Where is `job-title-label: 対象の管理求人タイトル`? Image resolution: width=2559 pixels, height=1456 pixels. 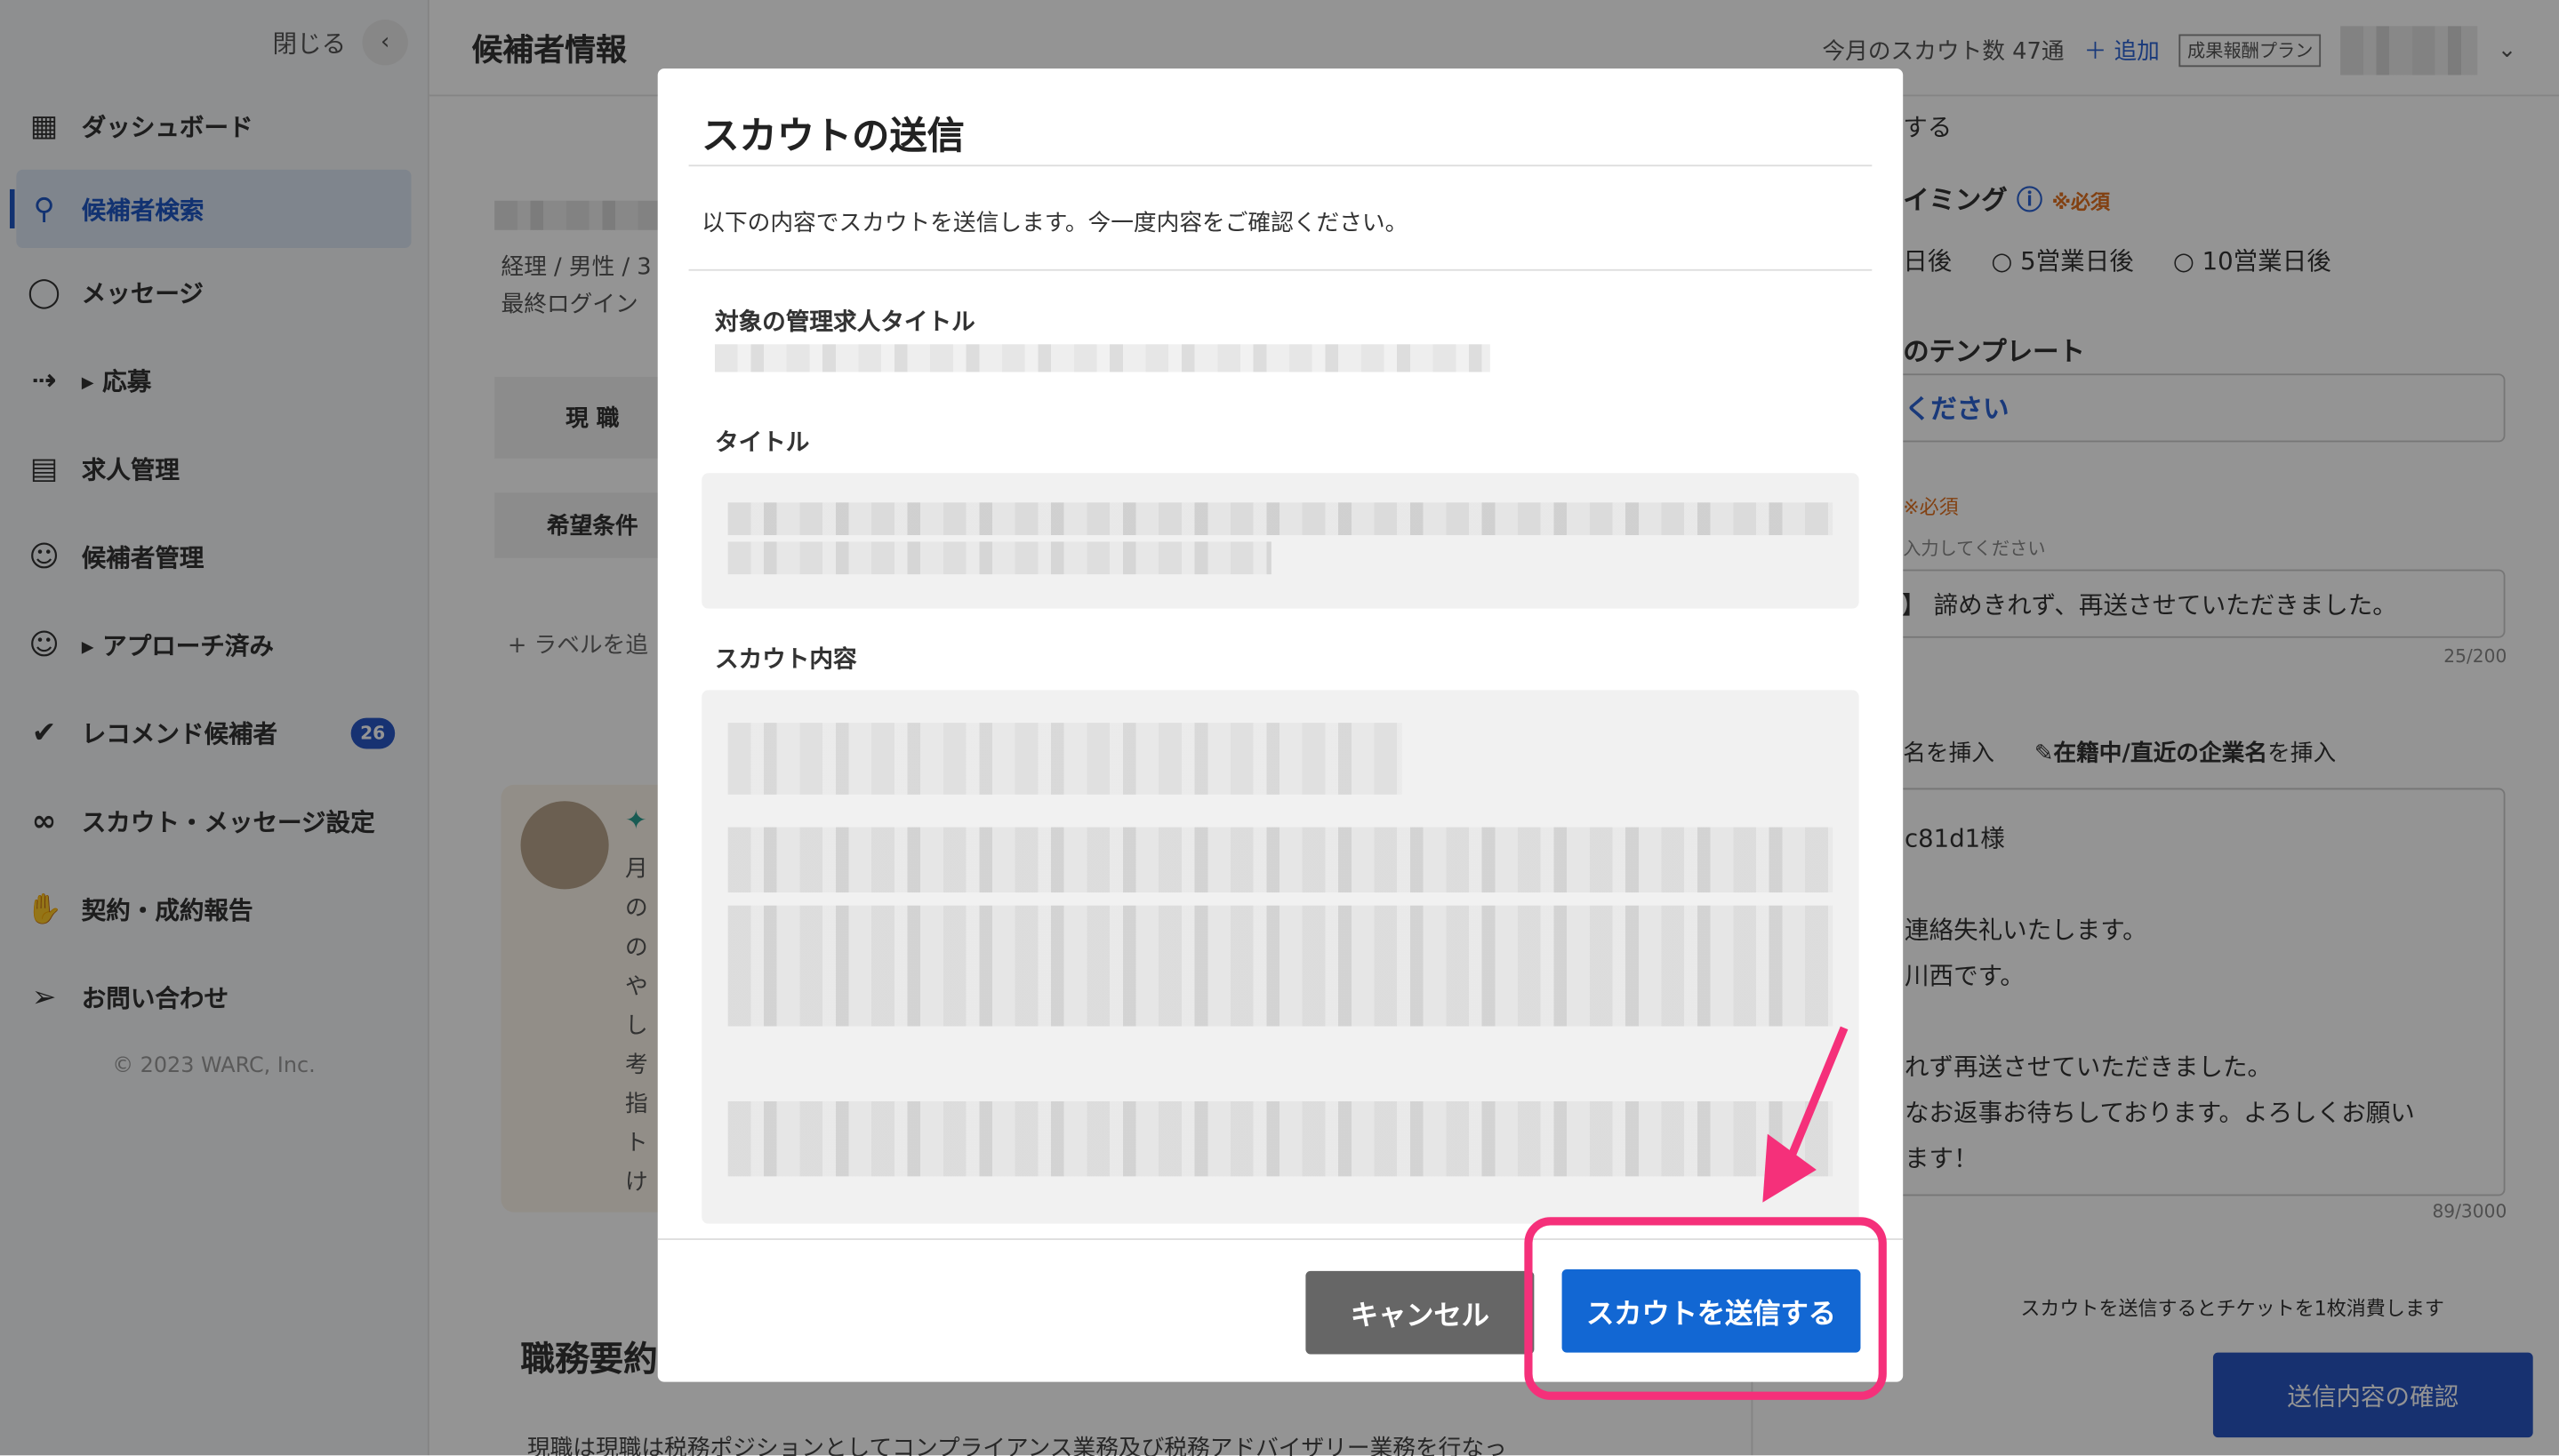 job-title-label: 対象の管理求人タイトル is located at coordinates (844, 323).